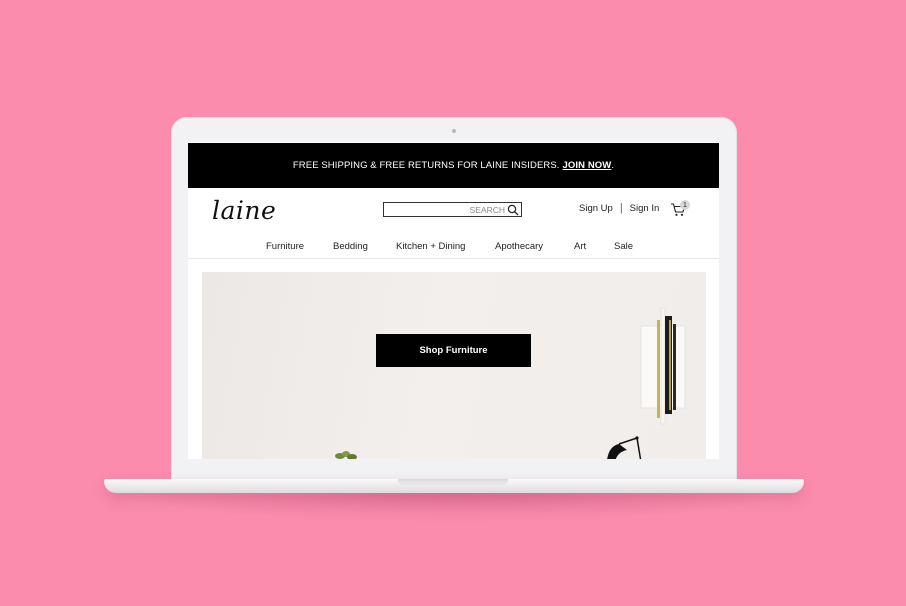 The width and height of the screenshot is (906, 606). I want to click on shop-furniture-button: Shop Furniture, so click(453, 350).